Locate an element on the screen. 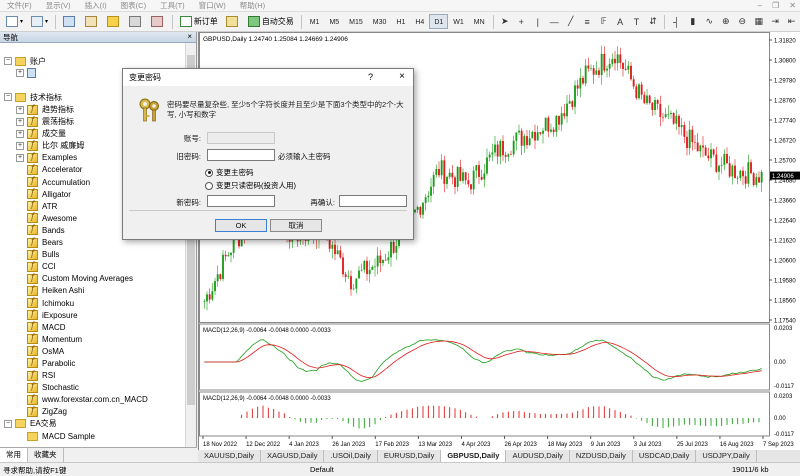 Image resolution: width=800 pixels, height=476 pixels. autoscroll-icon: ⇥ is located at coordinates (775, 22).